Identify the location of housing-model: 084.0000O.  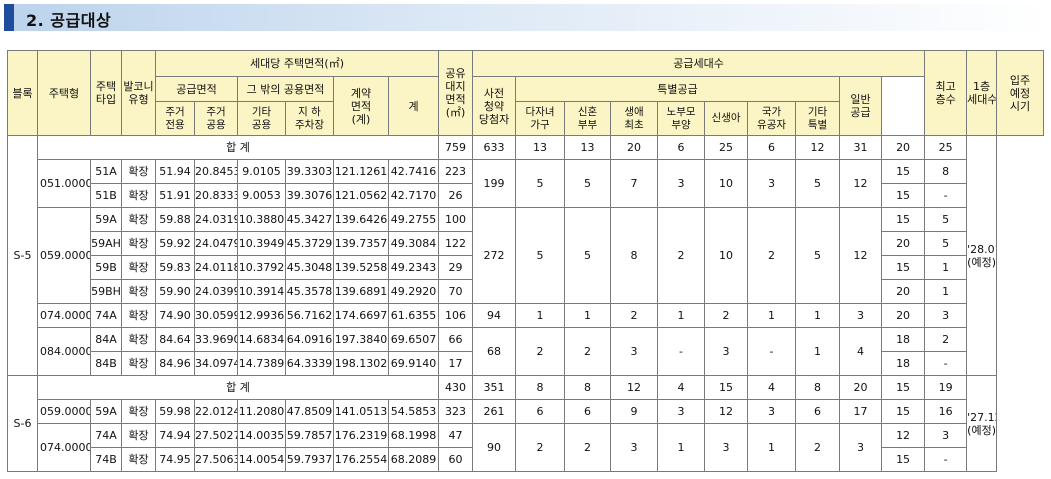
(64, 351).